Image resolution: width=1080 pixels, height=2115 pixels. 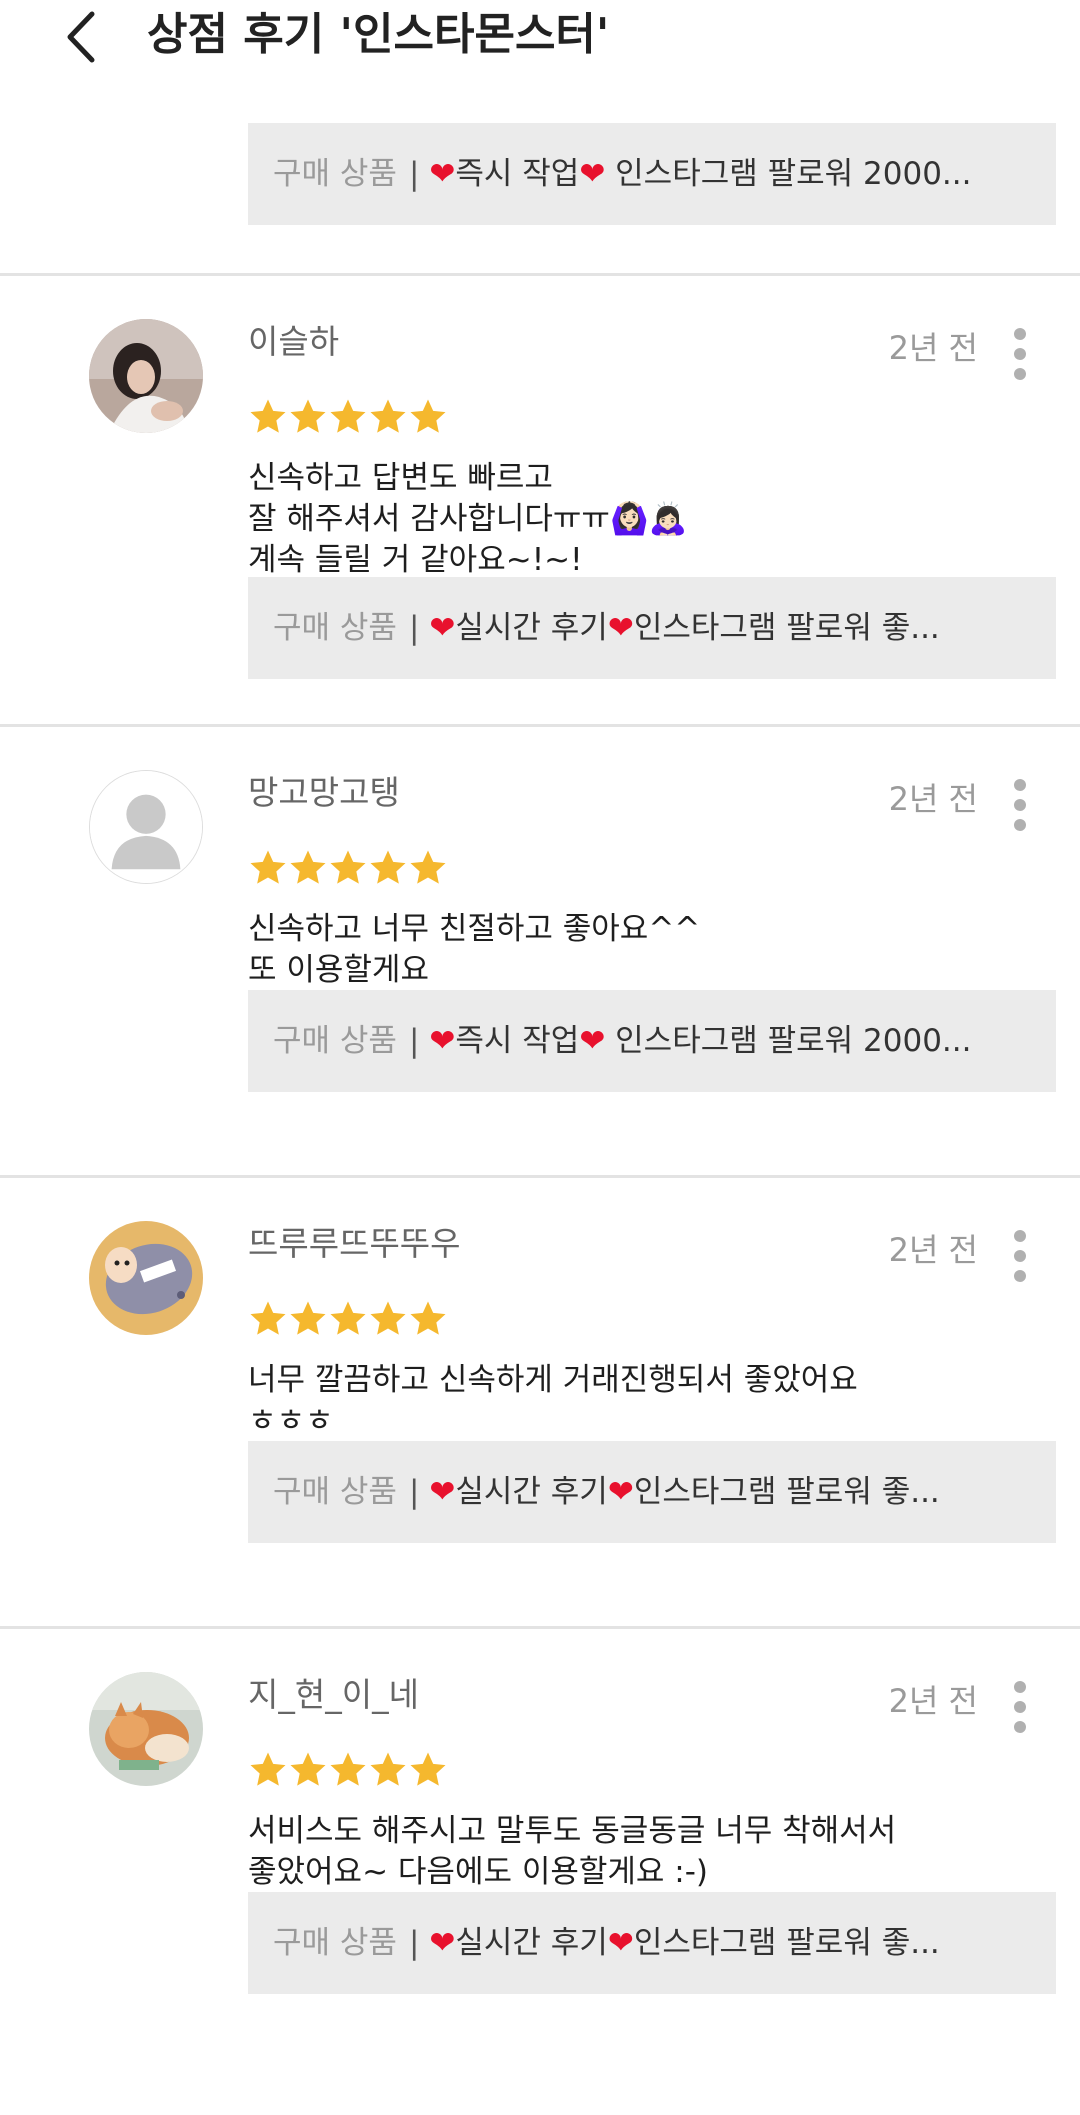 I want to click on review-text-line: 계속 들릴 거 같아요~!~!, so click(x=415, y=560).